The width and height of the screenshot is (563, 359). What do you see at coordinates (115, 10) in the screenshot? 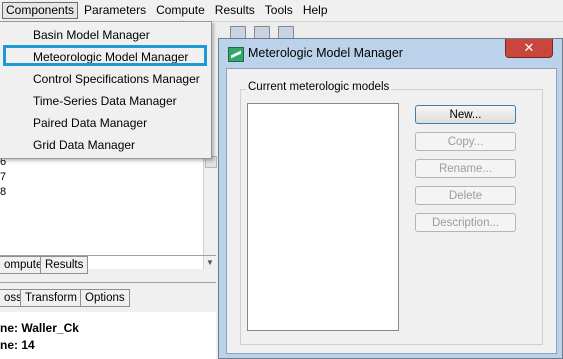
I see `menu-parameters: Parameters` at bounding box center [115, 10].